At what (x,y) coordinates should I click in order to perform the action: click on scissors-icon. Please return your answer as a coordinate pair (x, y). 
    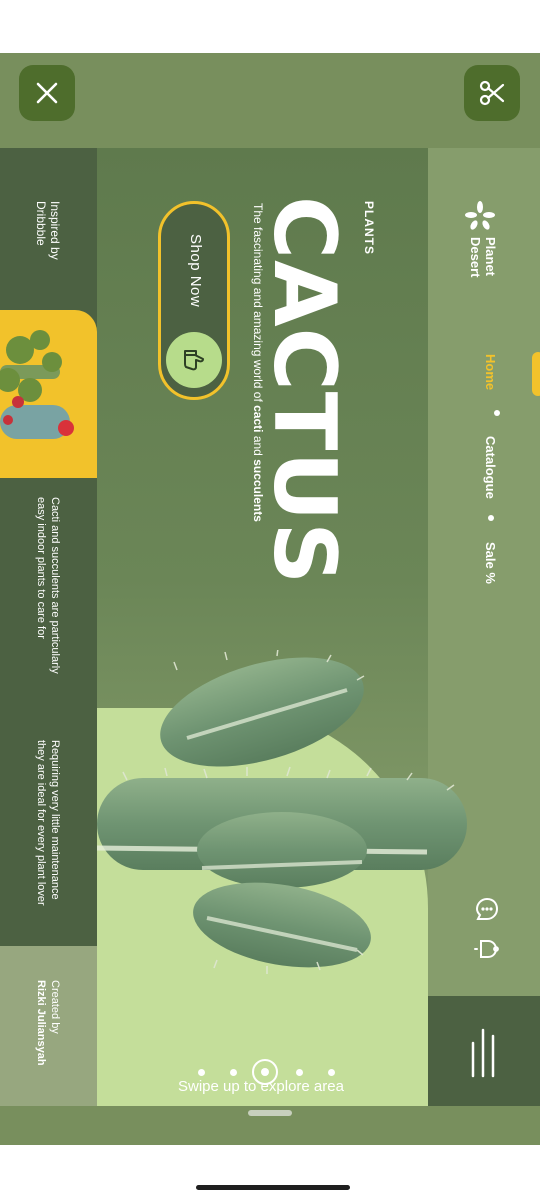
    Looking at the image, I should click on (492, 93).